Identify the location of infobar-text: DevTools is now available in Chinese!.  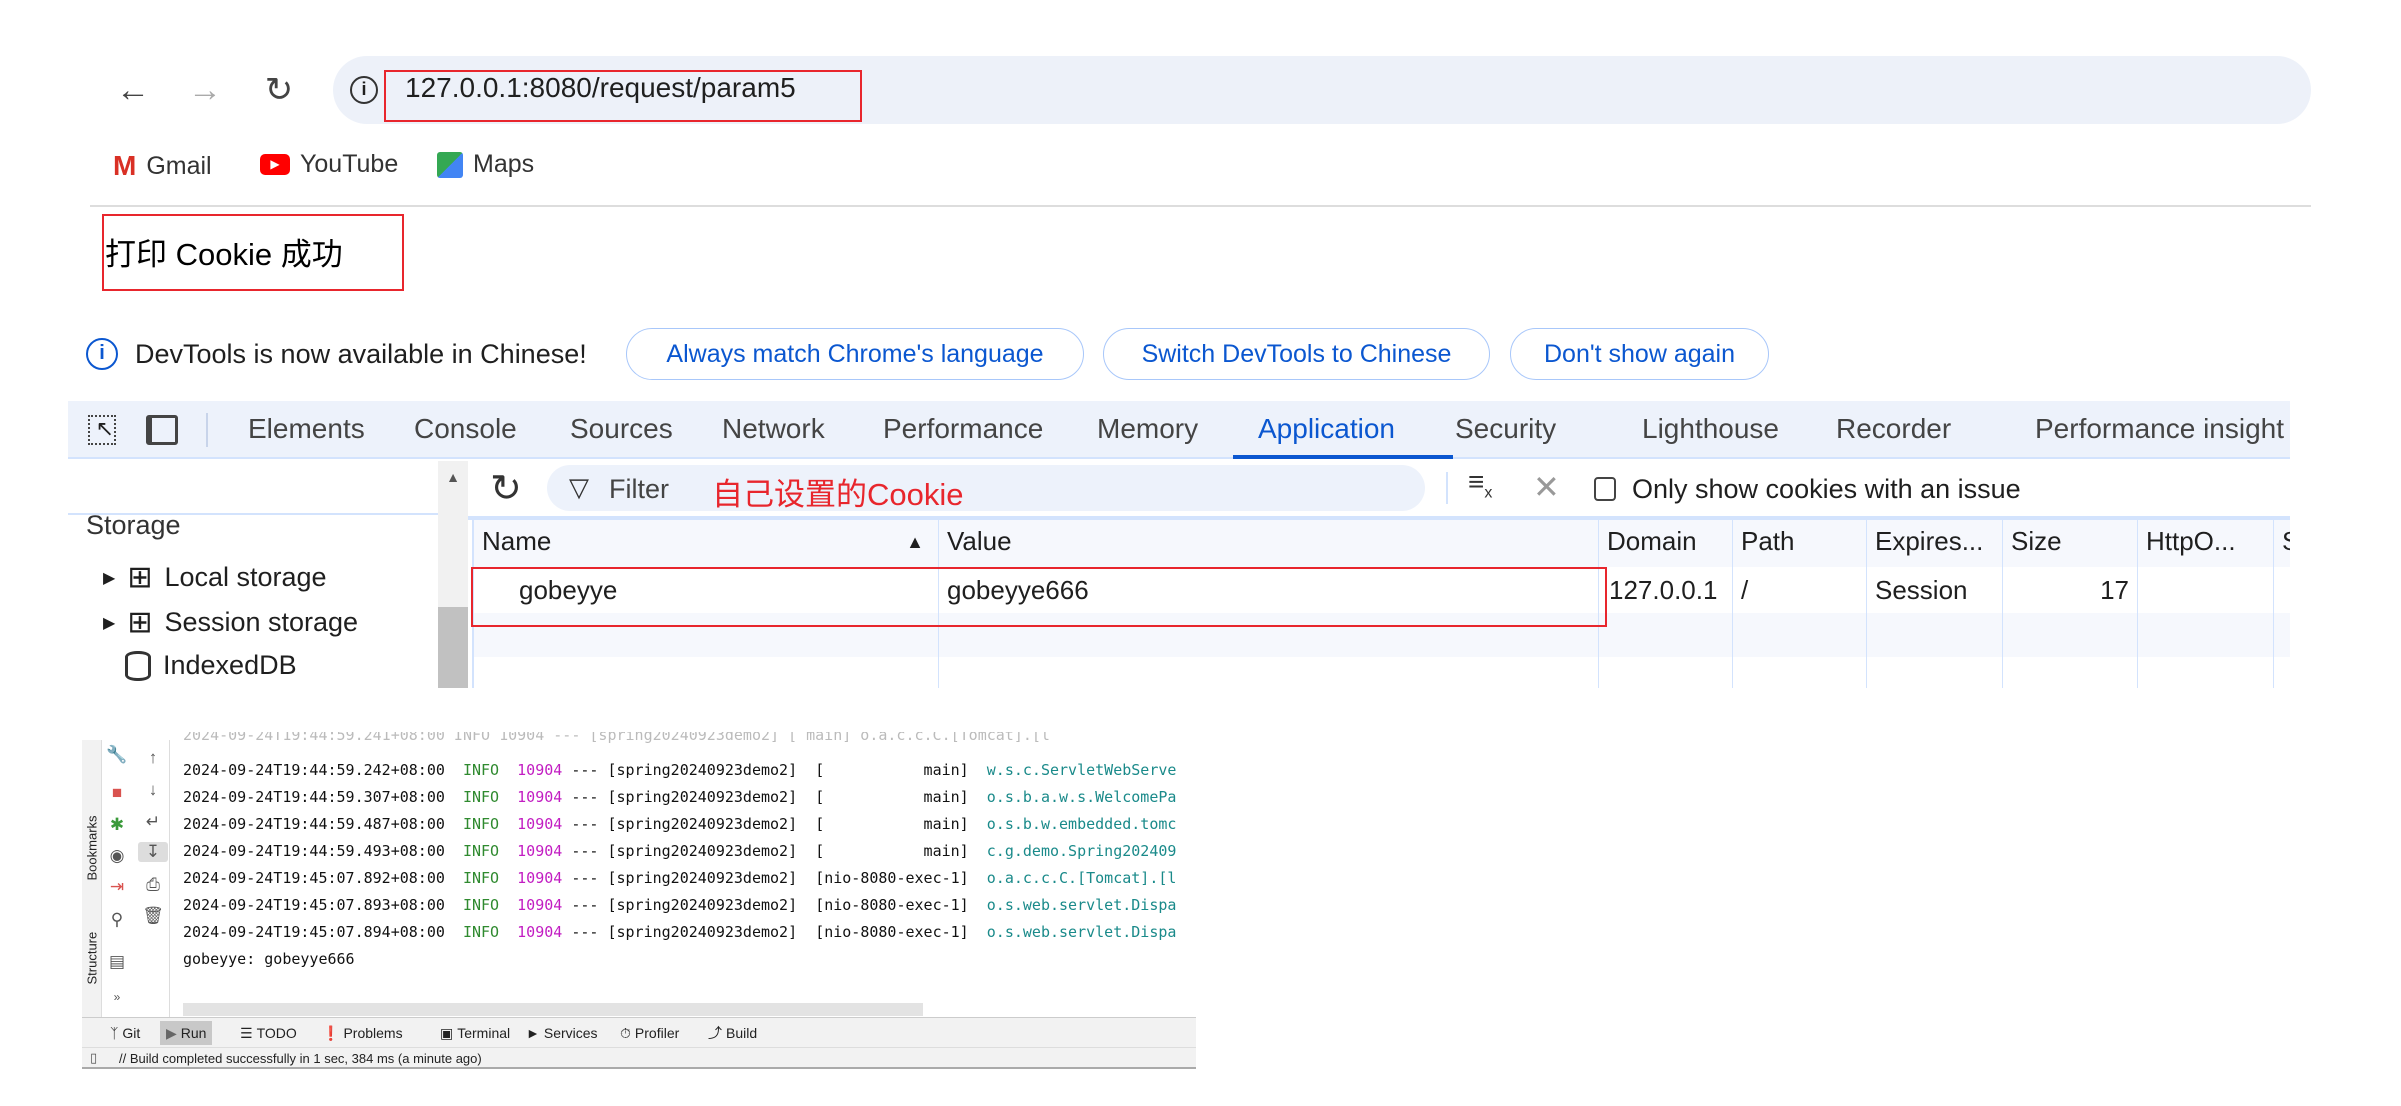
(361, 354).